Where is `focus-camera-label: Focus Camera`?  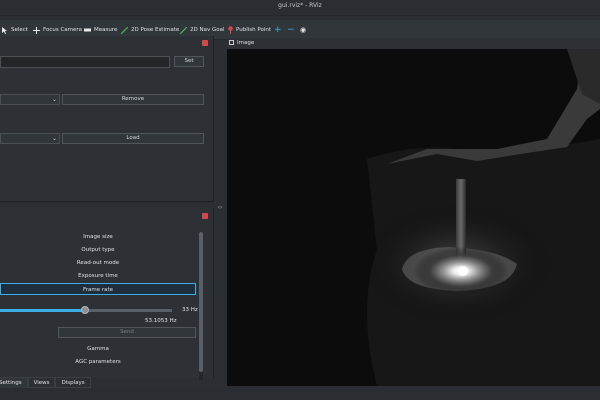
focus-camera-label: Focus Camera is located at coordinates (63, 30).